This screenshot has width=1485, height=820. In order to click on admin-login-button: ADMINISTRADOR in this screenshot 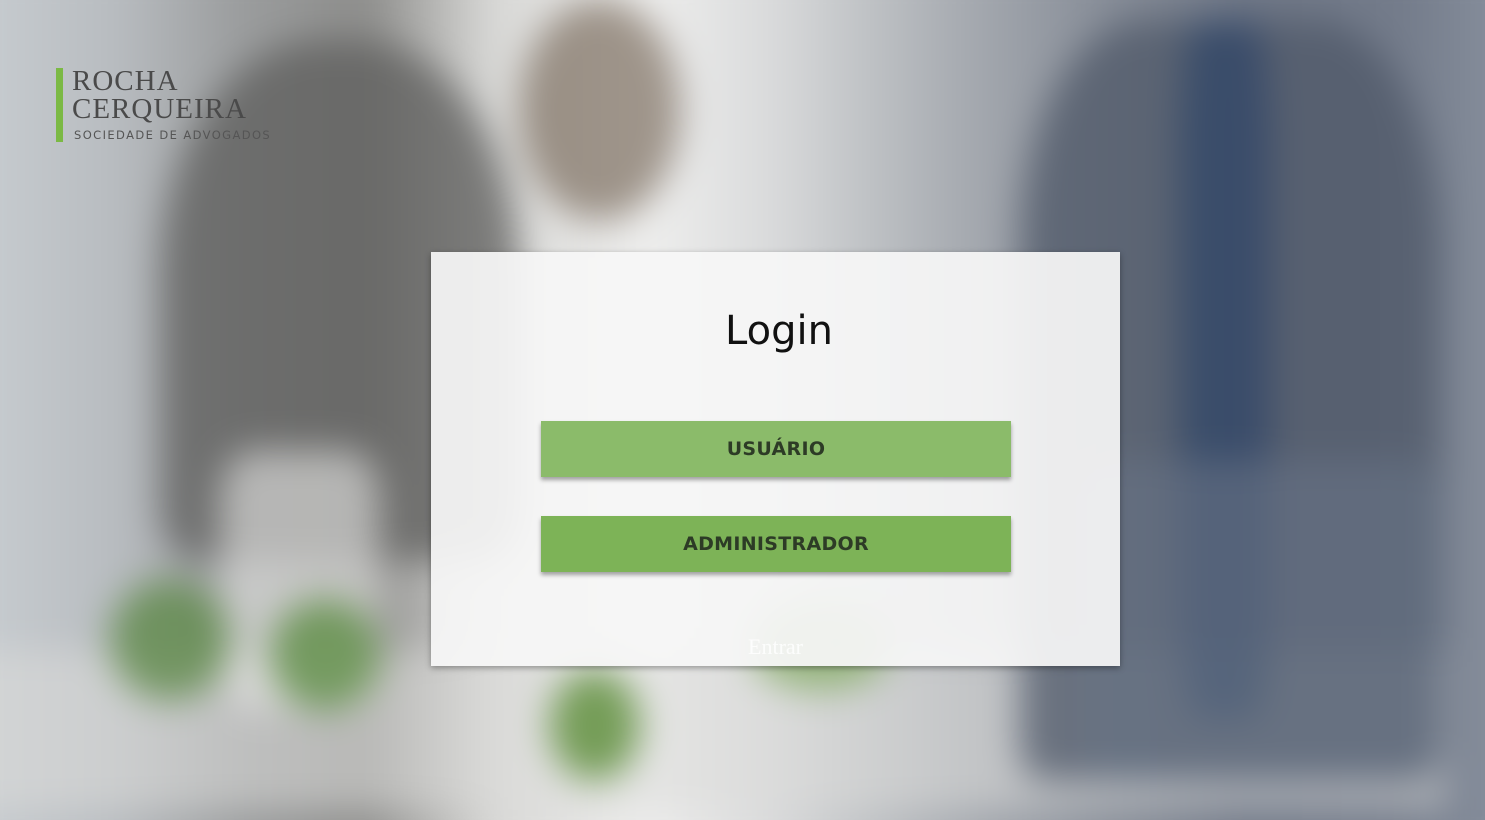, I will do `click(776, 544)`.